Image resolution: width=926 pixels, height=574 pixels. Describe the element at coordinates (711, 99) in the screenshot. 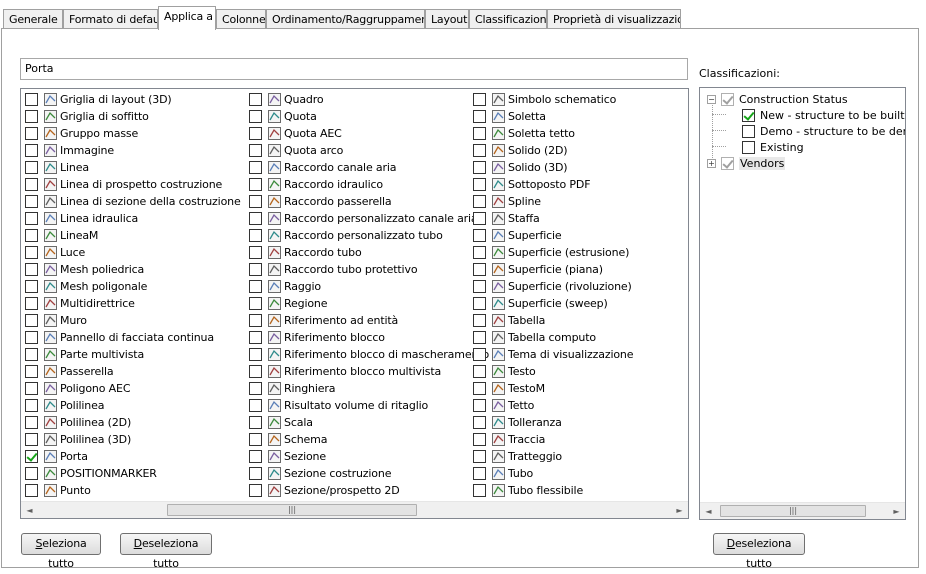

I see `collapse-icon: −` at that location.